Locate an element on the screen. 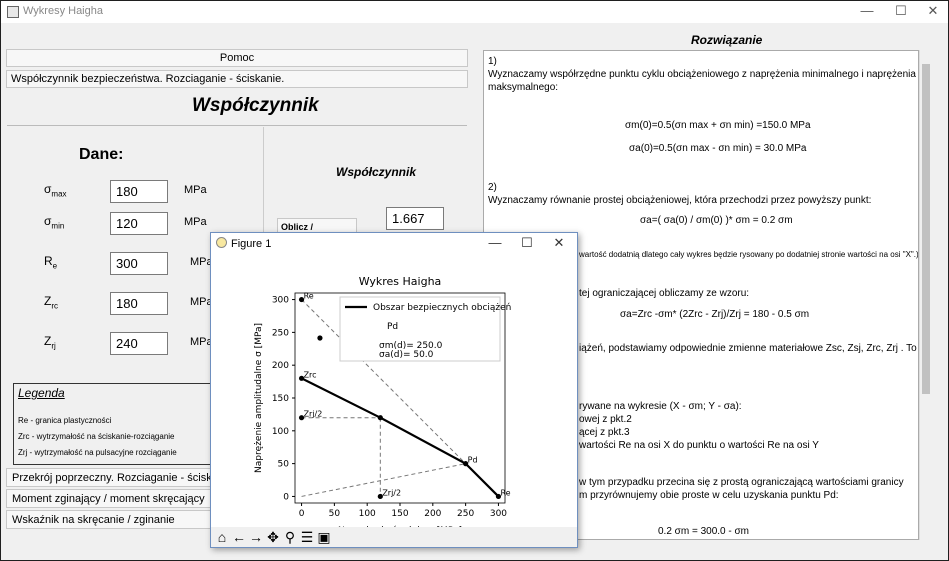 This screenshot has width=949, height=561. symbol: R is located at coordinates (48, 261).